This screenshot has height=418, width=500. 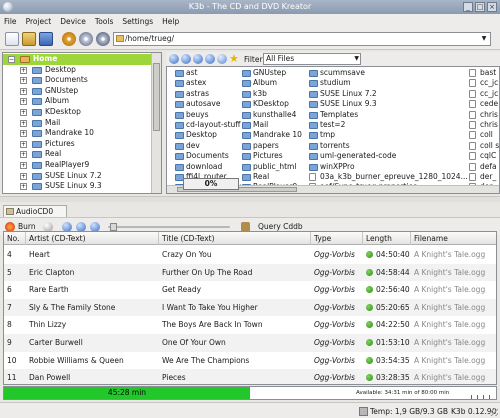 What do you see at coordinates (77, 59) in the screenshot?
I see `tree-item: − Home` at bounding box center [77, 59].